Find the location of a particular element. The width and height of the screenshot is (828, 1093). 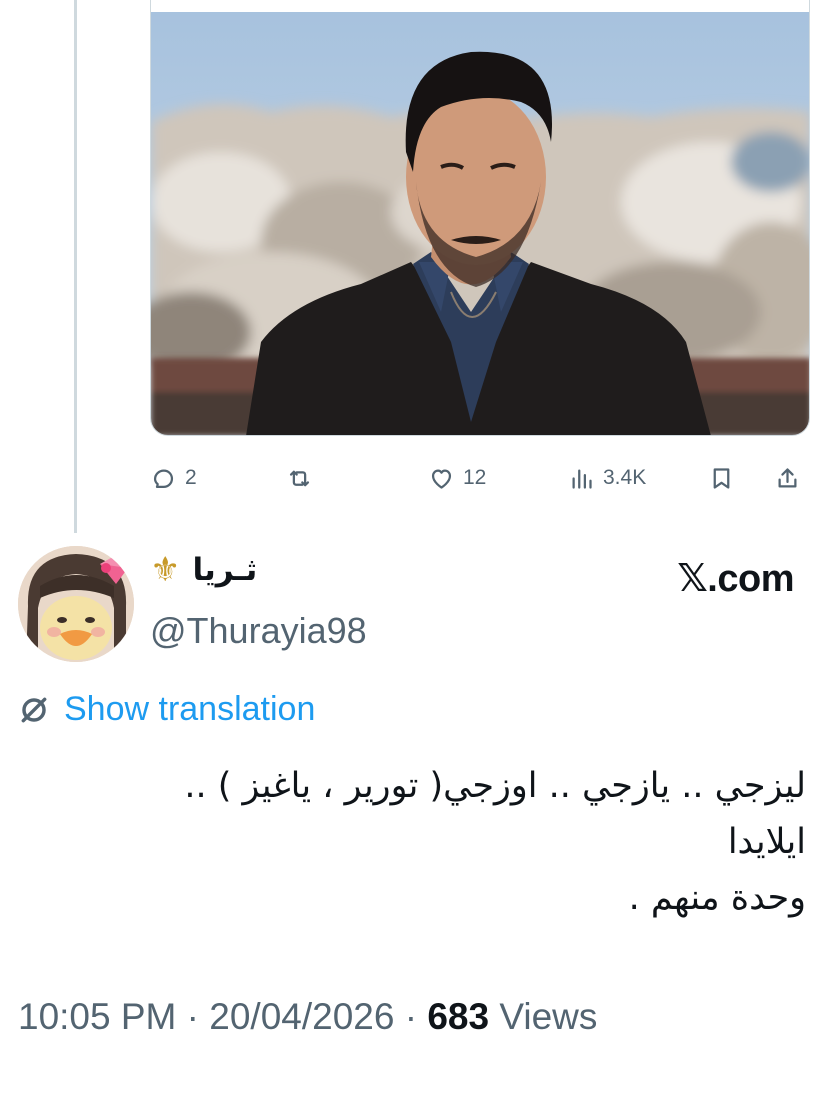

tweet-action-bar: 2 12 3.4K is located at coordinates (480, 478).